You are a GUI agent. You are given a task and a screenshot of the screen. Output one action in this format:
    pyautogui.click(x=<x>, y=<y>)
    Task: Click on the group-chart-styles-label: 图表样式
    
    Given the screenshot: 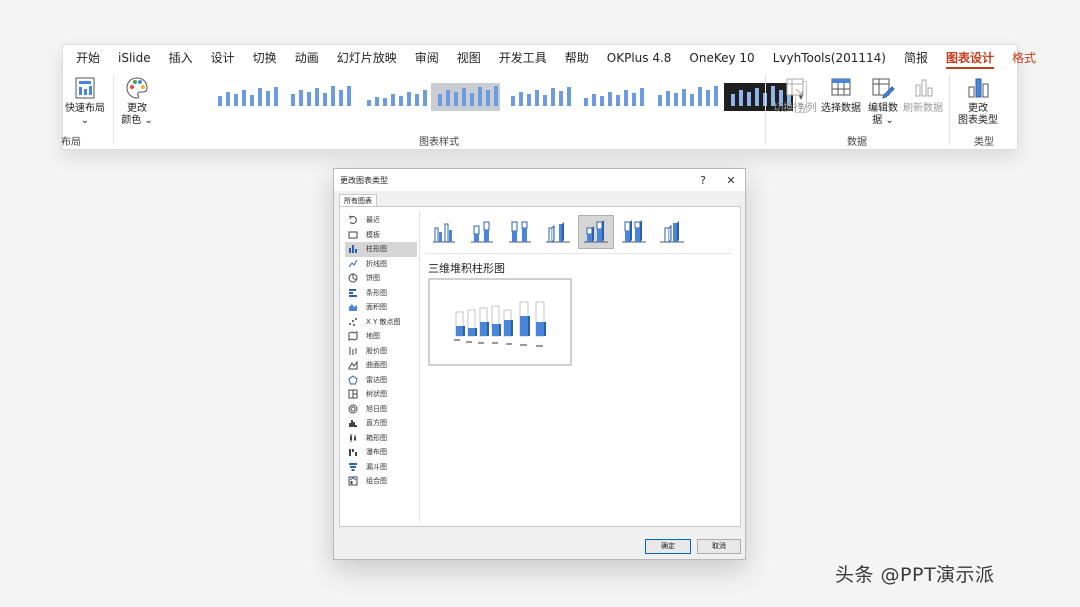 What is the action you would take?
    pyautogui.click(x=439, y=142)
    